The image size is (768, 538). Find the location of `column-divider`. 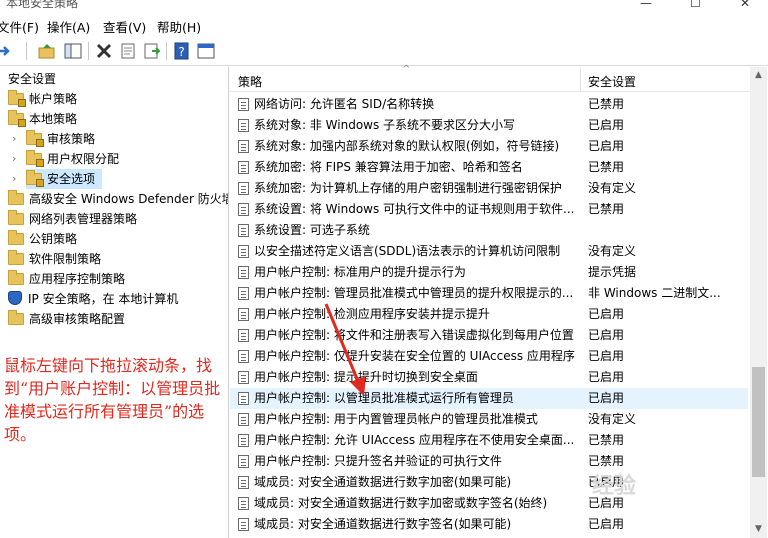

column-divider is located at coordinates (580, 79).